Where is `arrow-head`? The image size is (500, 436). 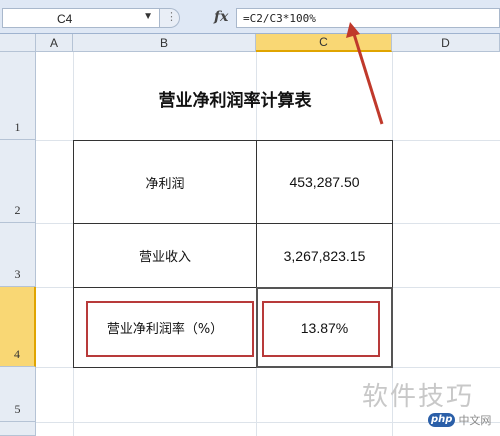 arrow-head is located at coordinates (353, 30).